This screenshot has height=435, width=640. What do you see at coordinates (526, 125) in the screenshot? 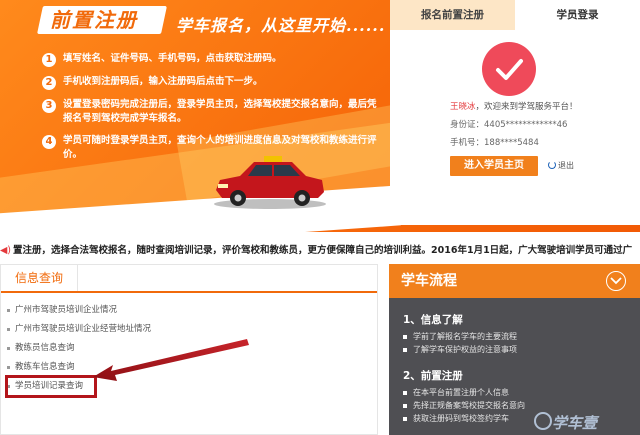
I see `id-value: 4405************46` at bounding box center [526, 125].